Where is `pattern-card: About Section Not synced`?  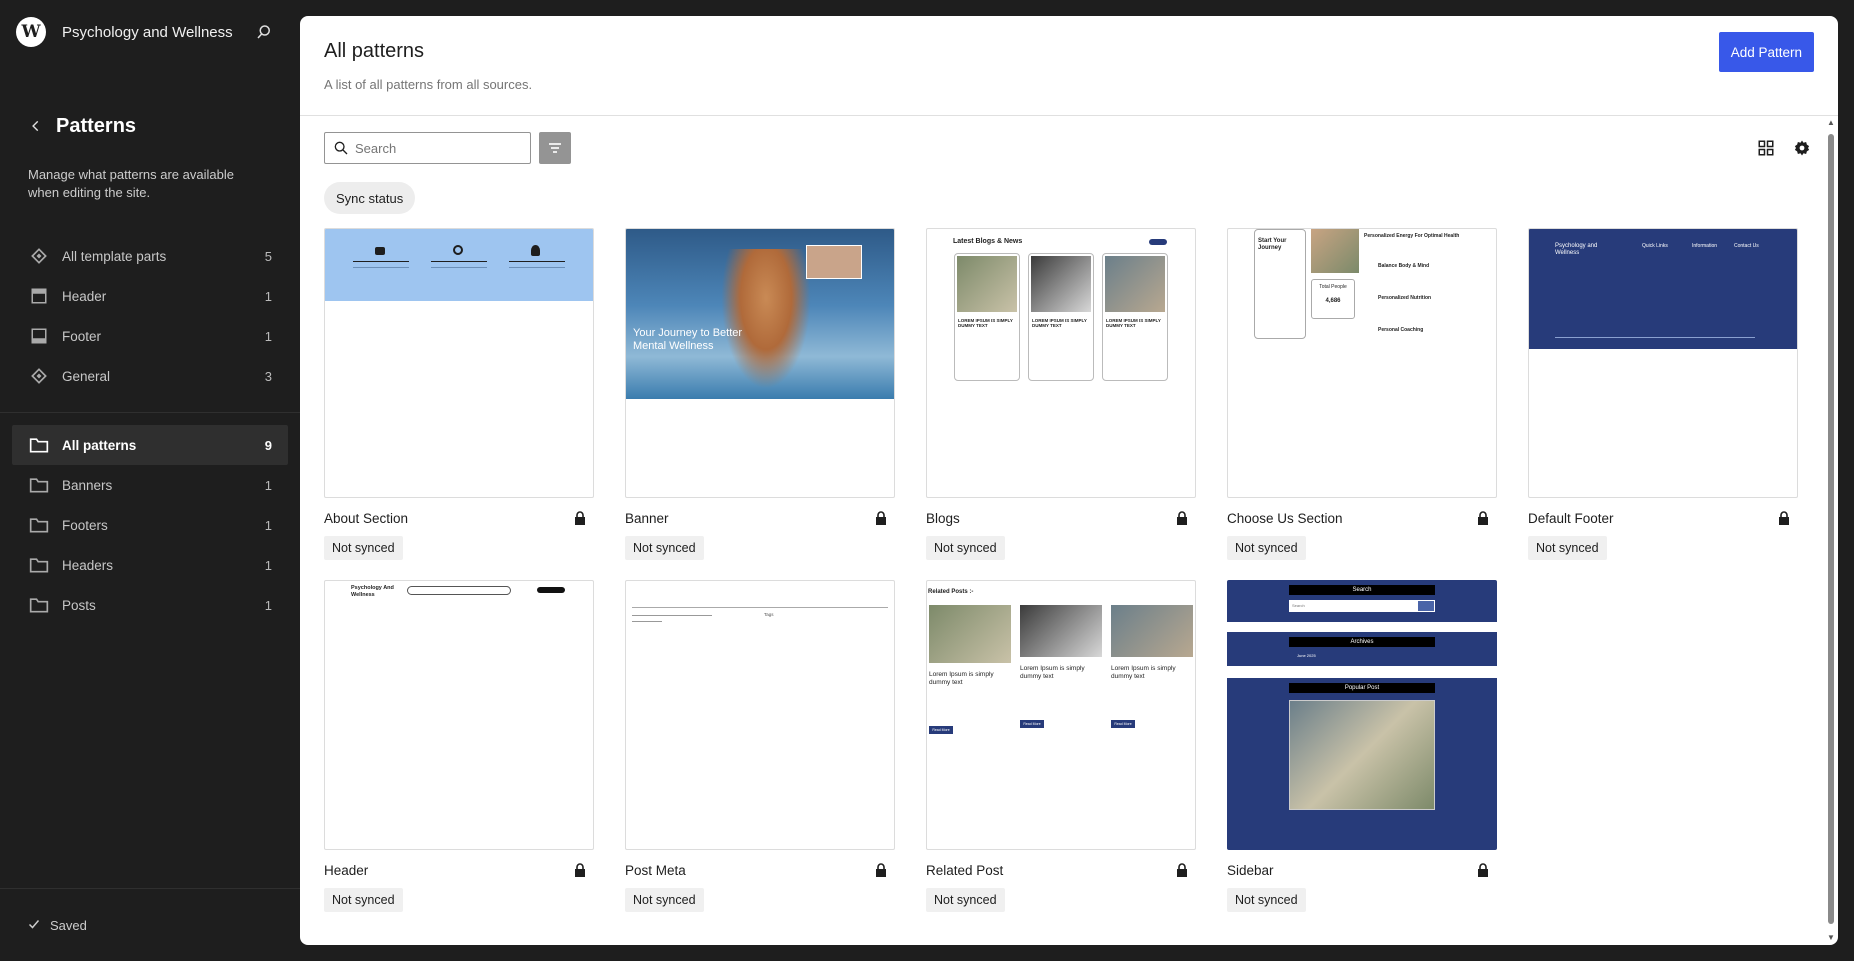
pattern-card: About Section Not synced is located at coordinates (459, 394).